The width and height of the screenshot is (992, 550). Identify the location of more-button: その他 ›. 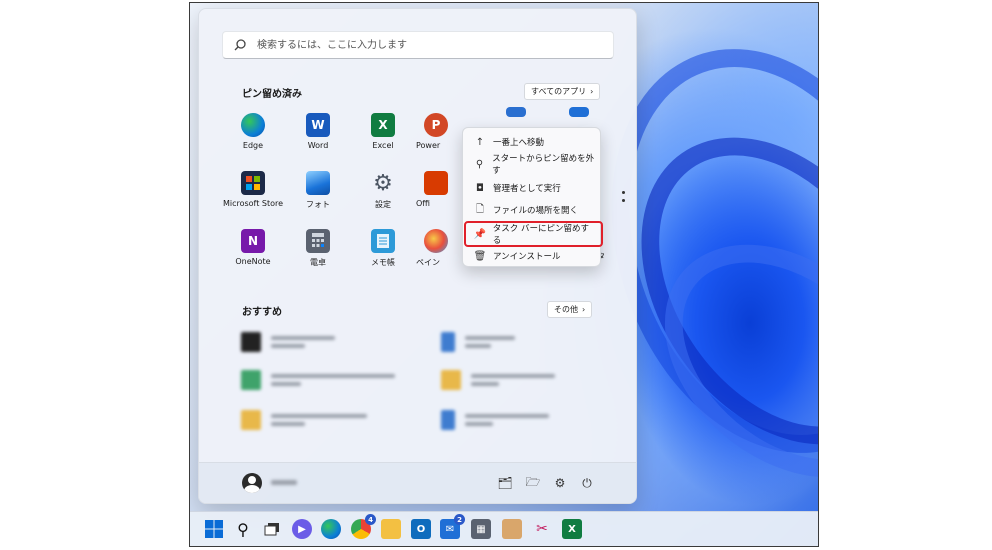
(570, 309).